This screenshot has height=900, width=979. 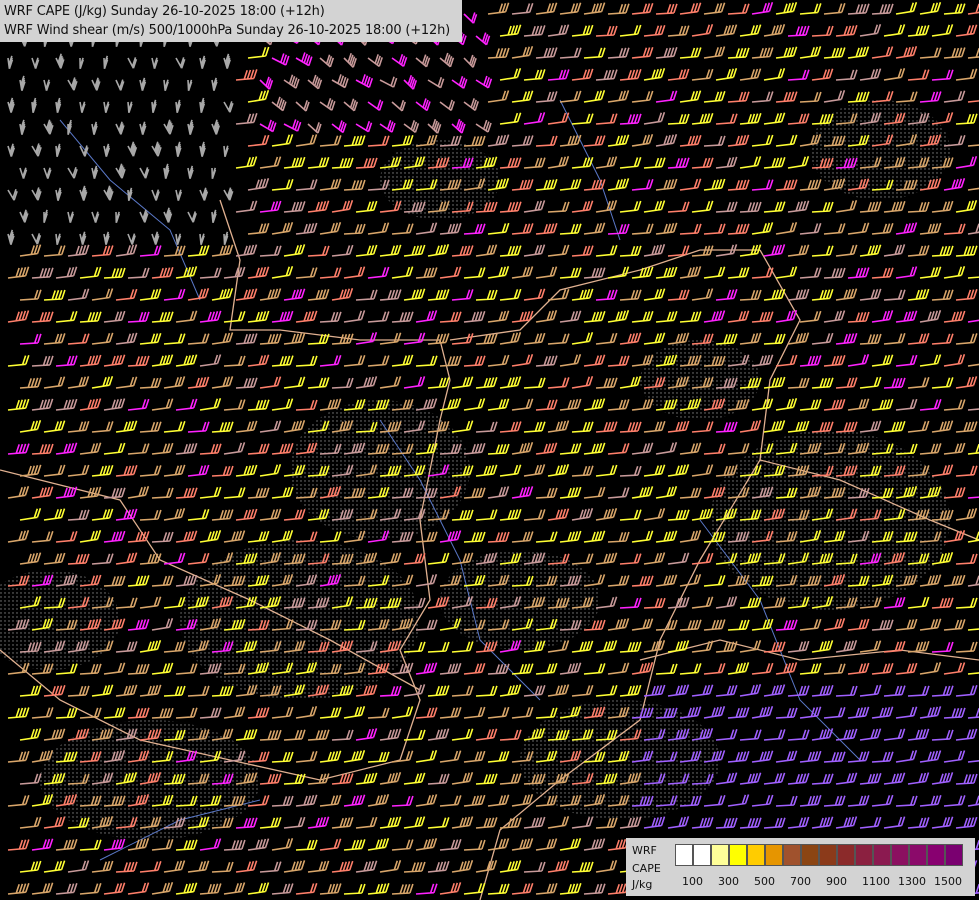 I want to click on legend-tick-label: 500, so click(x=764, y=881).